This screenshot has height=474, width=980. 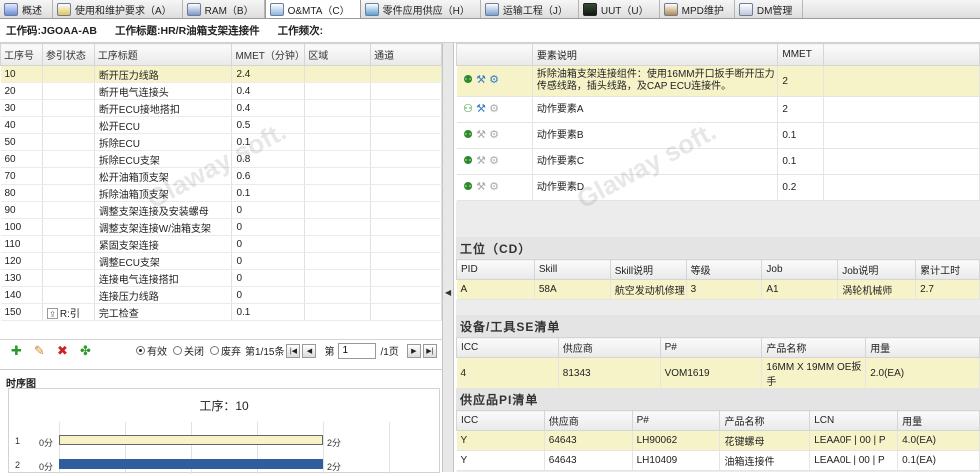 What do you see at coordinates (221, 159) in the screenshot?
I see `operation-row: 60 拆除ECU支架 0.8` at bounding box center [221, 159].